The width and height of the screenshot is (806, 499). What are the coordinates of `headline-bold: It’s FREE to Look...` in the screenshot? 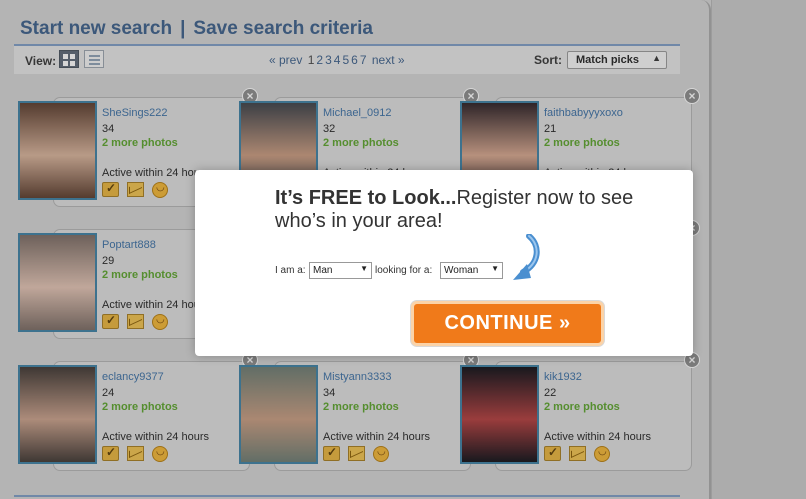 It's located at (366, 198).